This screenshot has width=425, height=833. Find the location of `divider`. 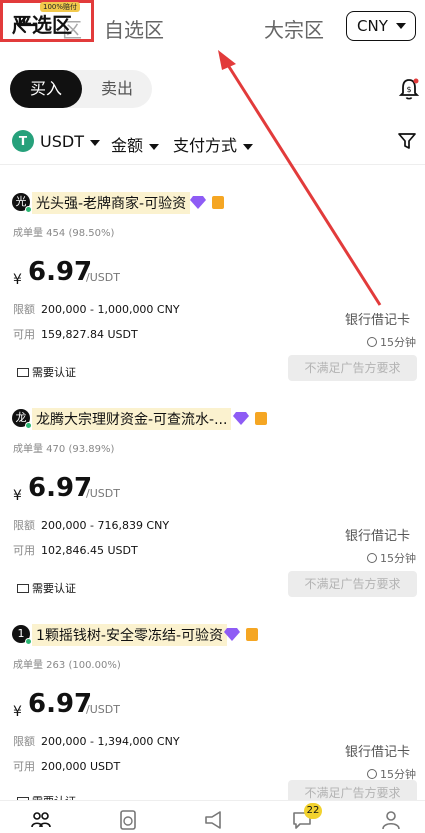

divider is located at coordinates (212, 164).